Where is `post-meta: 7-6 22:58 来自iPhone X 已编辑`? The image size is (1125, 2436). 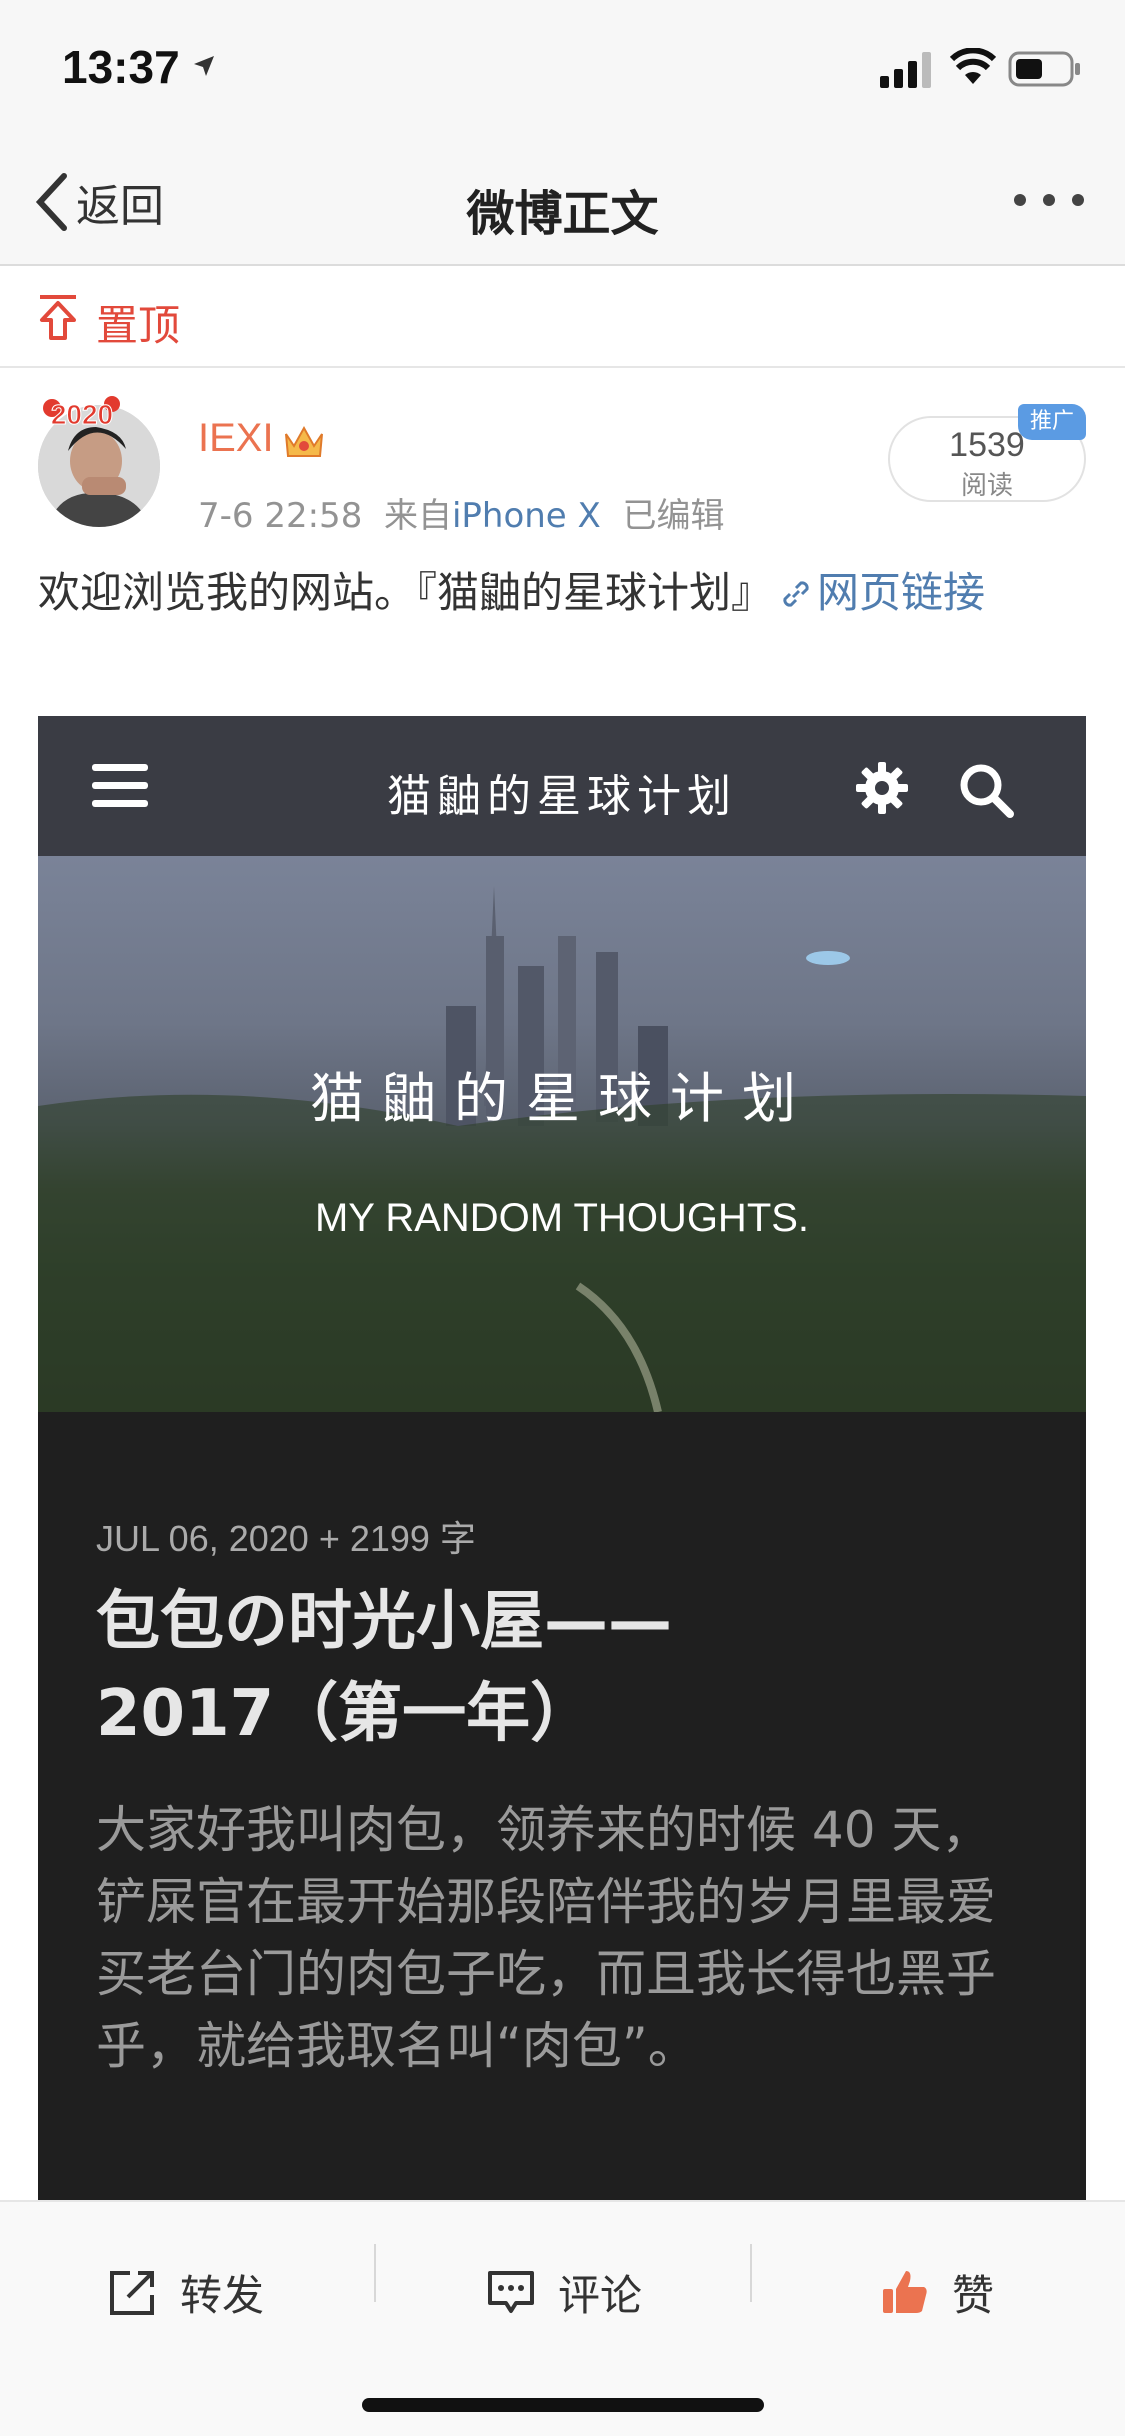
post-meta: 7-6 22:58 来自iPhone X 已编辑 is located at coordinates (461, 512).